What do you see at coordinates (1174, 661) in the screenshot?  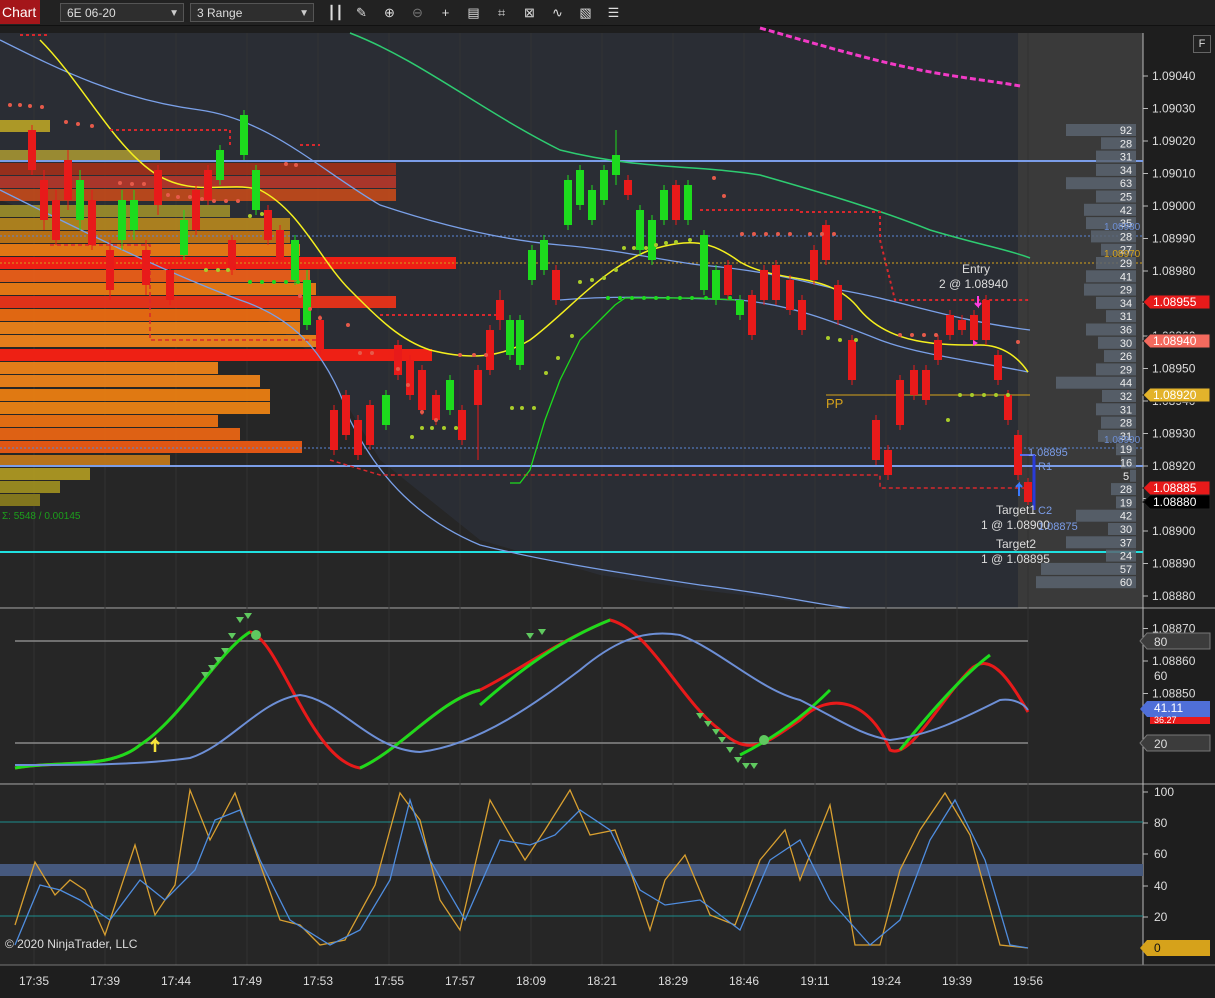 I see `price-tick-label: 1.08860` at bounding box center [1174, 661].